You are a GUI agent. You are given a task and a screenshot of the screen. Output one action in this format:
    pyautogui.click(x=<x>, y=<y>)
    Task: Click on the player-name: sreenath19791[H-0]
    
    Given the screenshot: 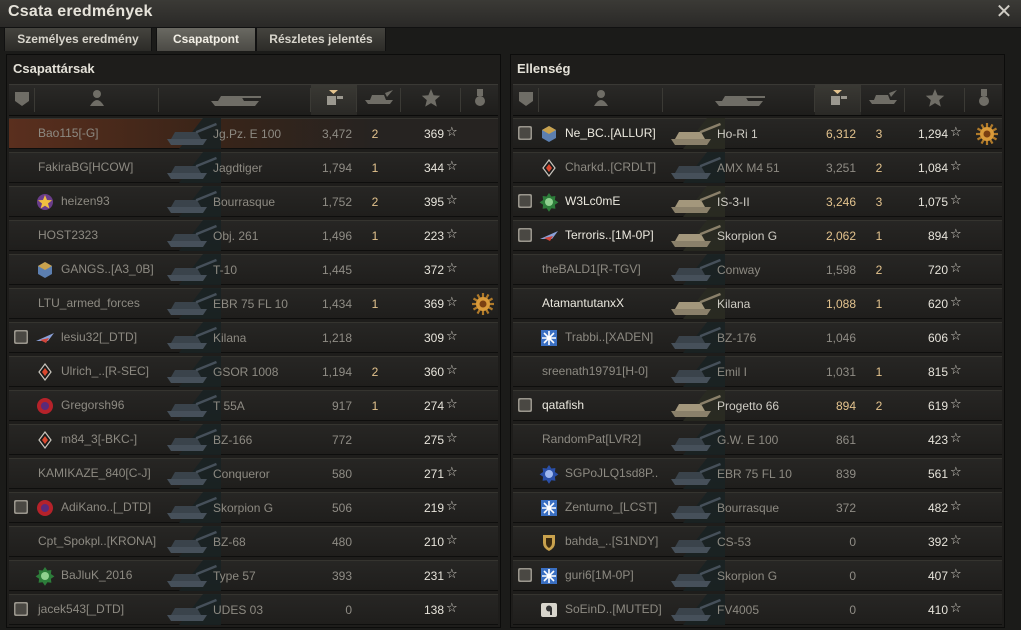 What is the action you would take?
    pyautogui.click(x=595, y=371)
    